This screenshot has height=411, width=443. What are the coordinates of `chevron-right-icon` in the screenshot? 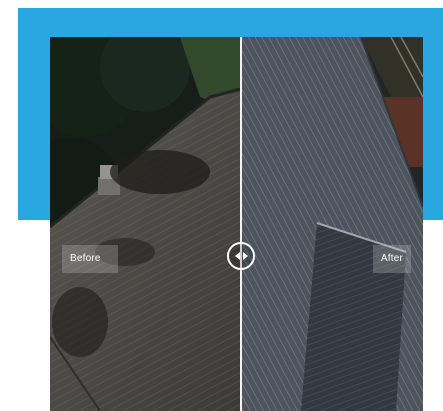 It's located at (245, 256).